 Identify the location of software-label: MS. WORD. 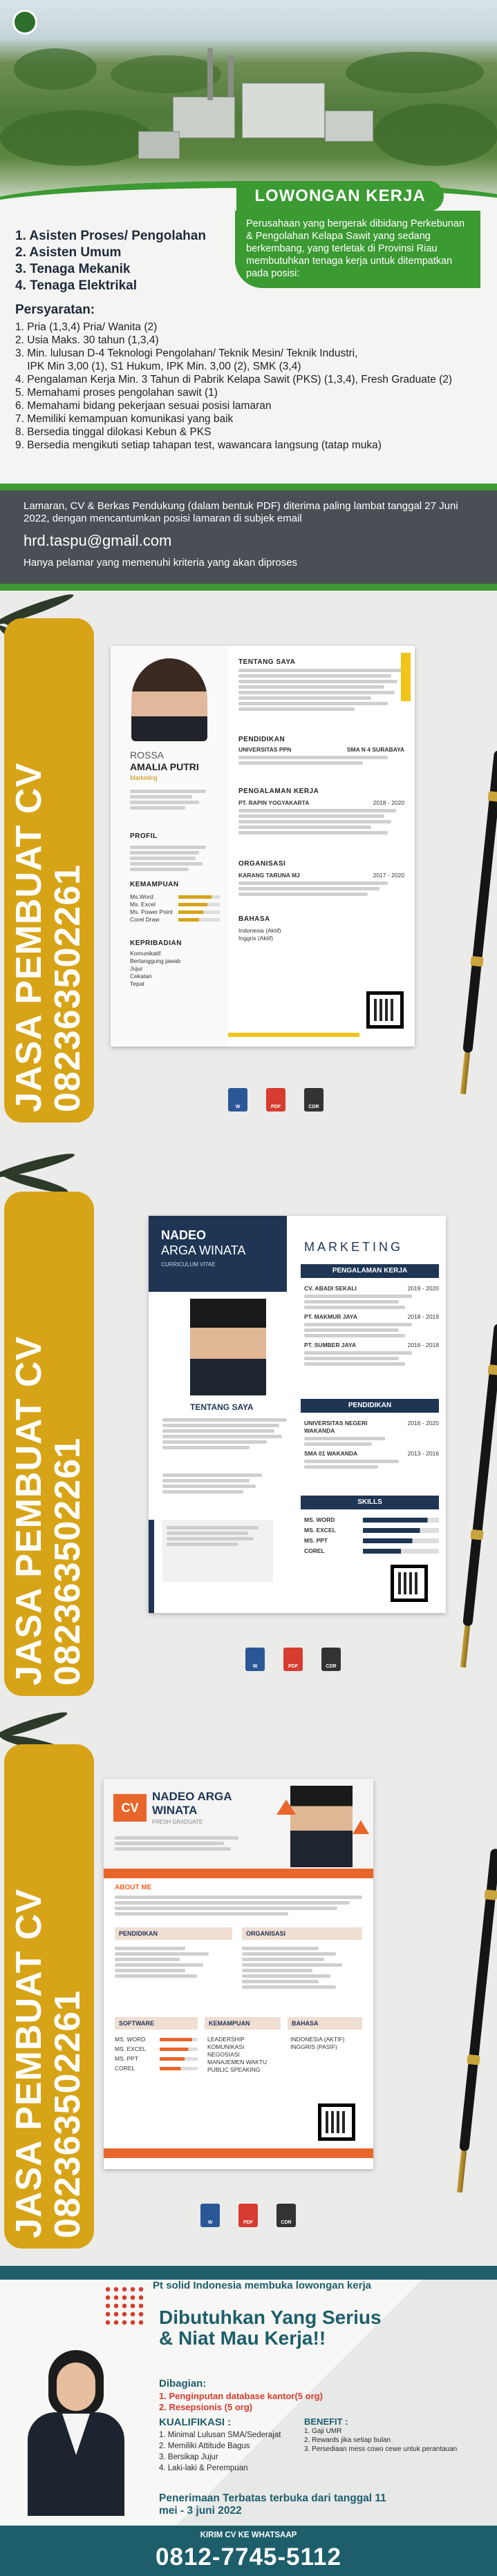
(130, 2039).